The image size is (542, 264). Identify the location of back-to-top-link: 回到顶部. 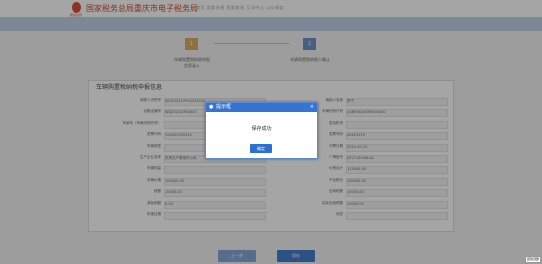
(532, 259).